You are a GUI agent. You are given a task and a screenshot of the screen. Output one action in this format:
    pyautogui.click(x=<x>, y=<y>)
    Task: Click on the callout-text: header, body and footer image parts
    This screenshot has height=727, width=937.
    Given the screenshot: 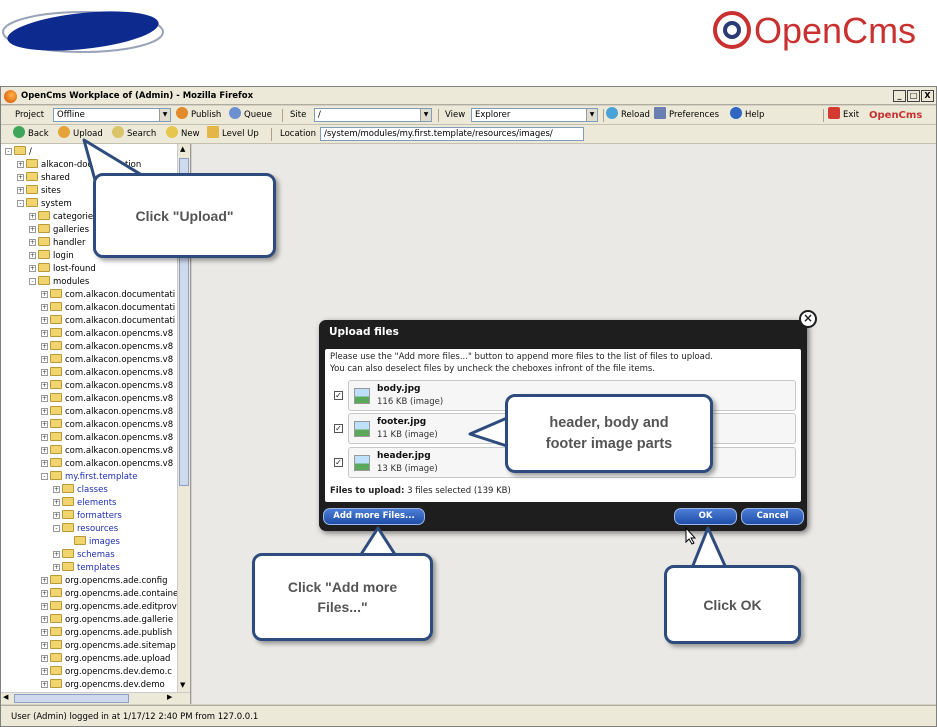 What is the action you would take?
    pyautogui.click(x=609, y=433)
    